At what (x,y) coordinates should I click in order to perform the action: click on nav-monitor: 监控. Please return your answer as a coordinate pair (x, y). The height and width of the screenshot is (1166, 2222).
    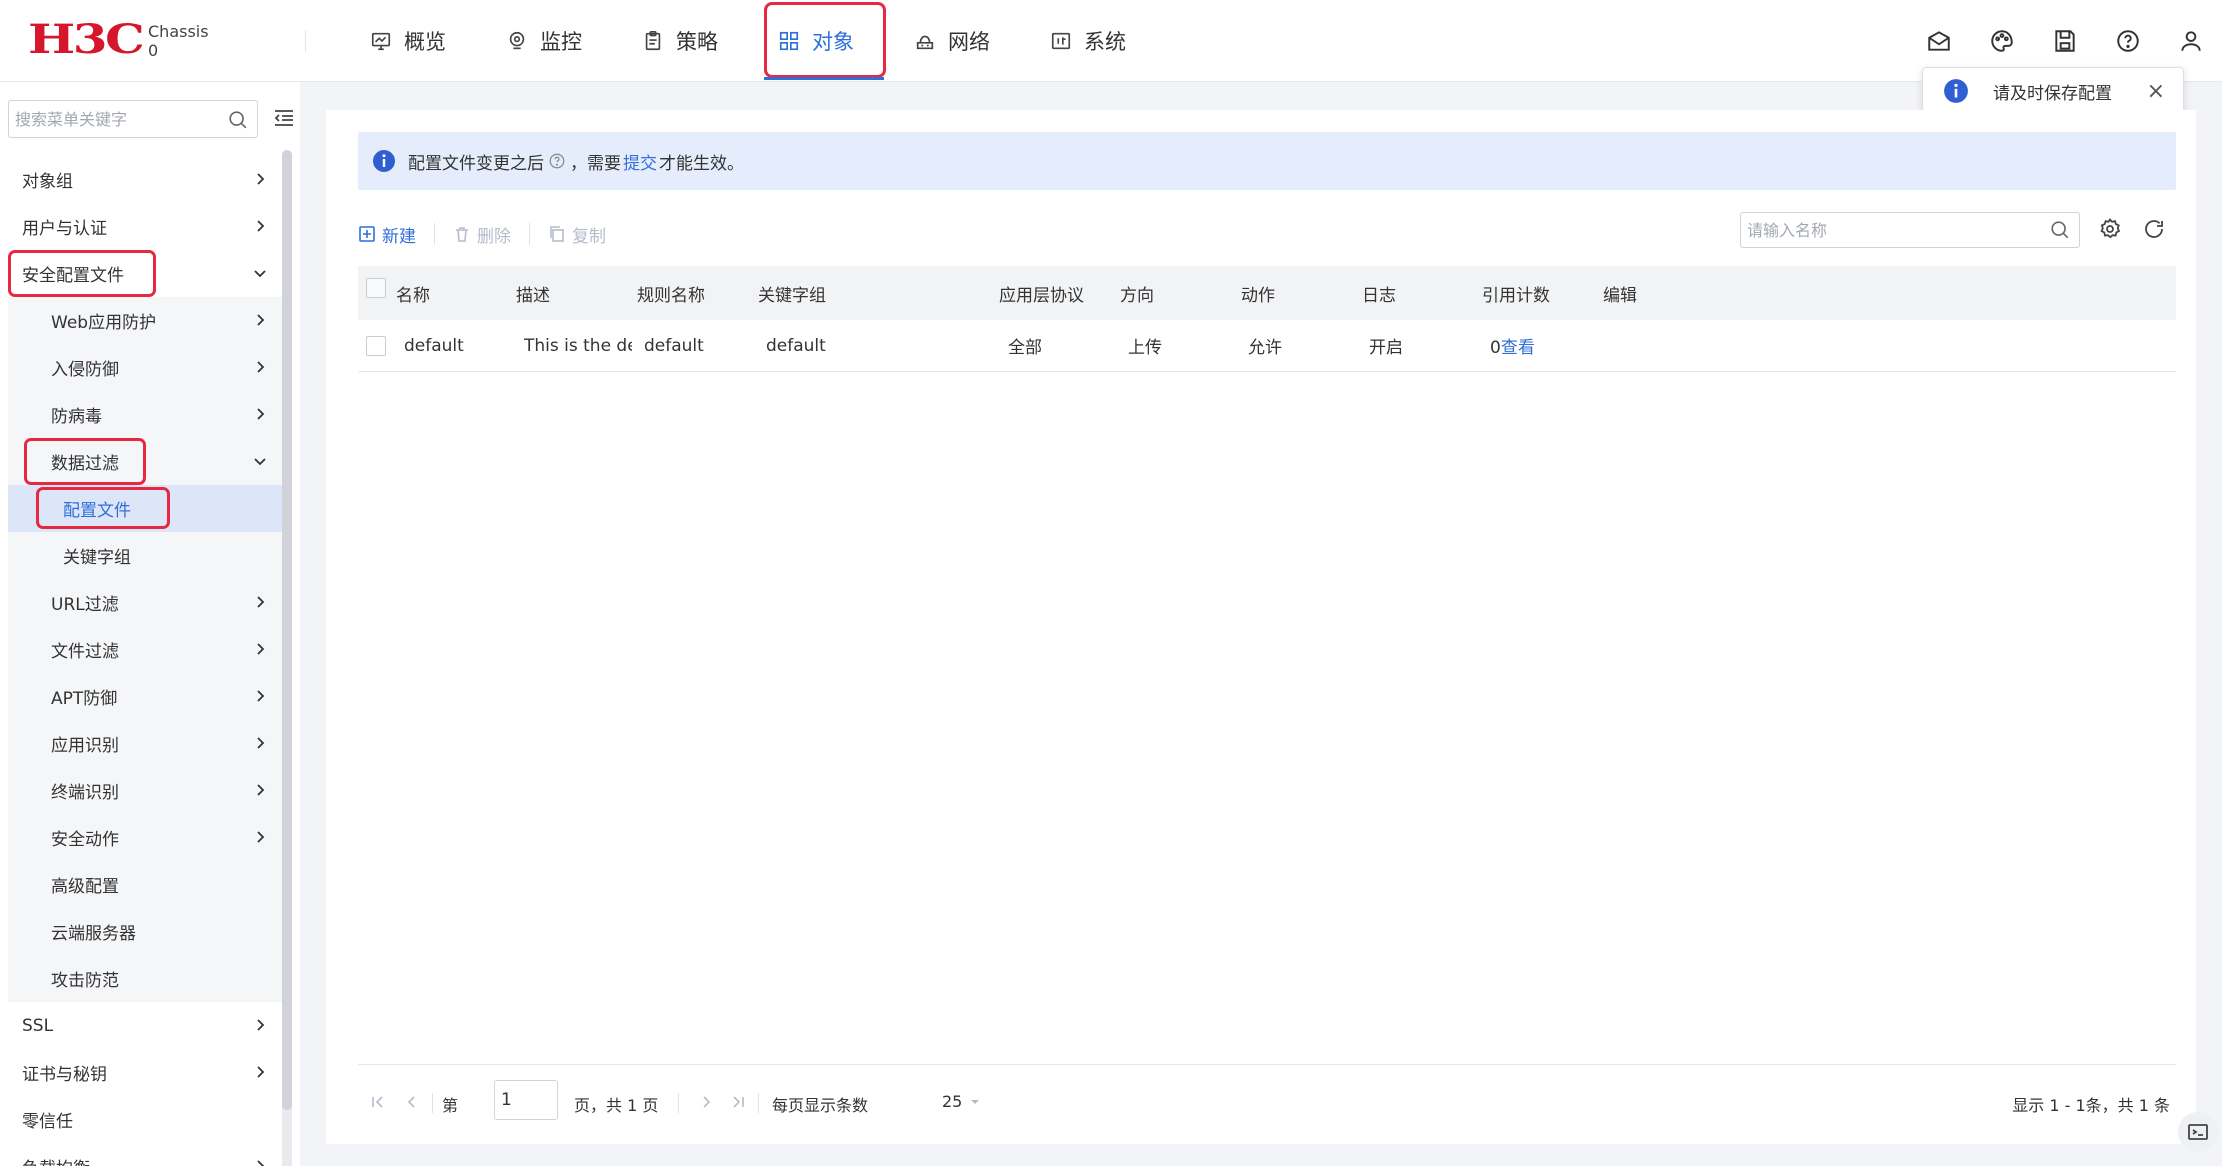
    Looking at the image, I should click on (544, 41).